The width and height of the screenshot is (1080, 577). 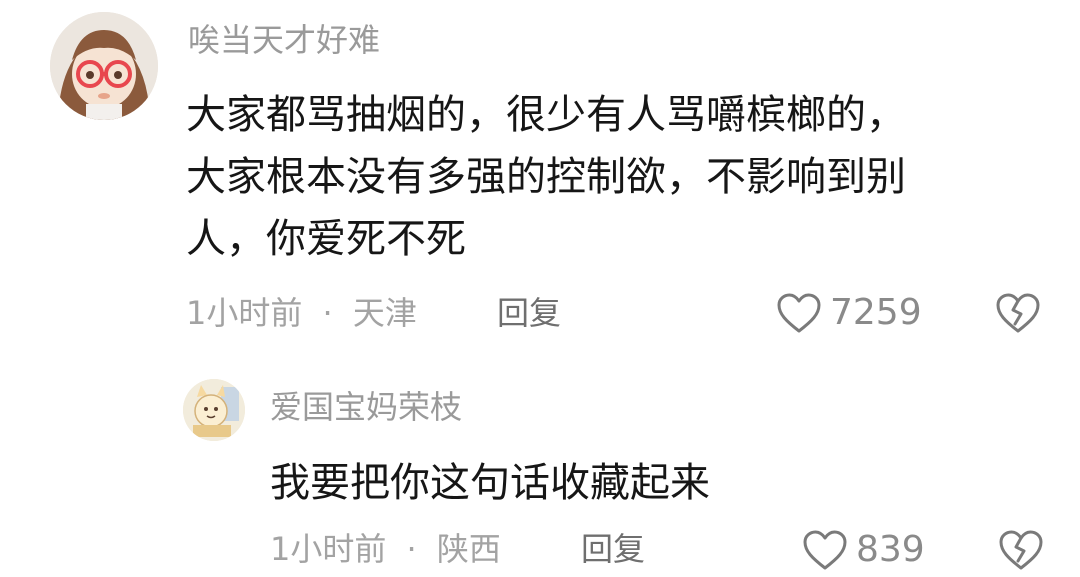 I want to click on reply-button: 回复, so click(x=529, y=313).